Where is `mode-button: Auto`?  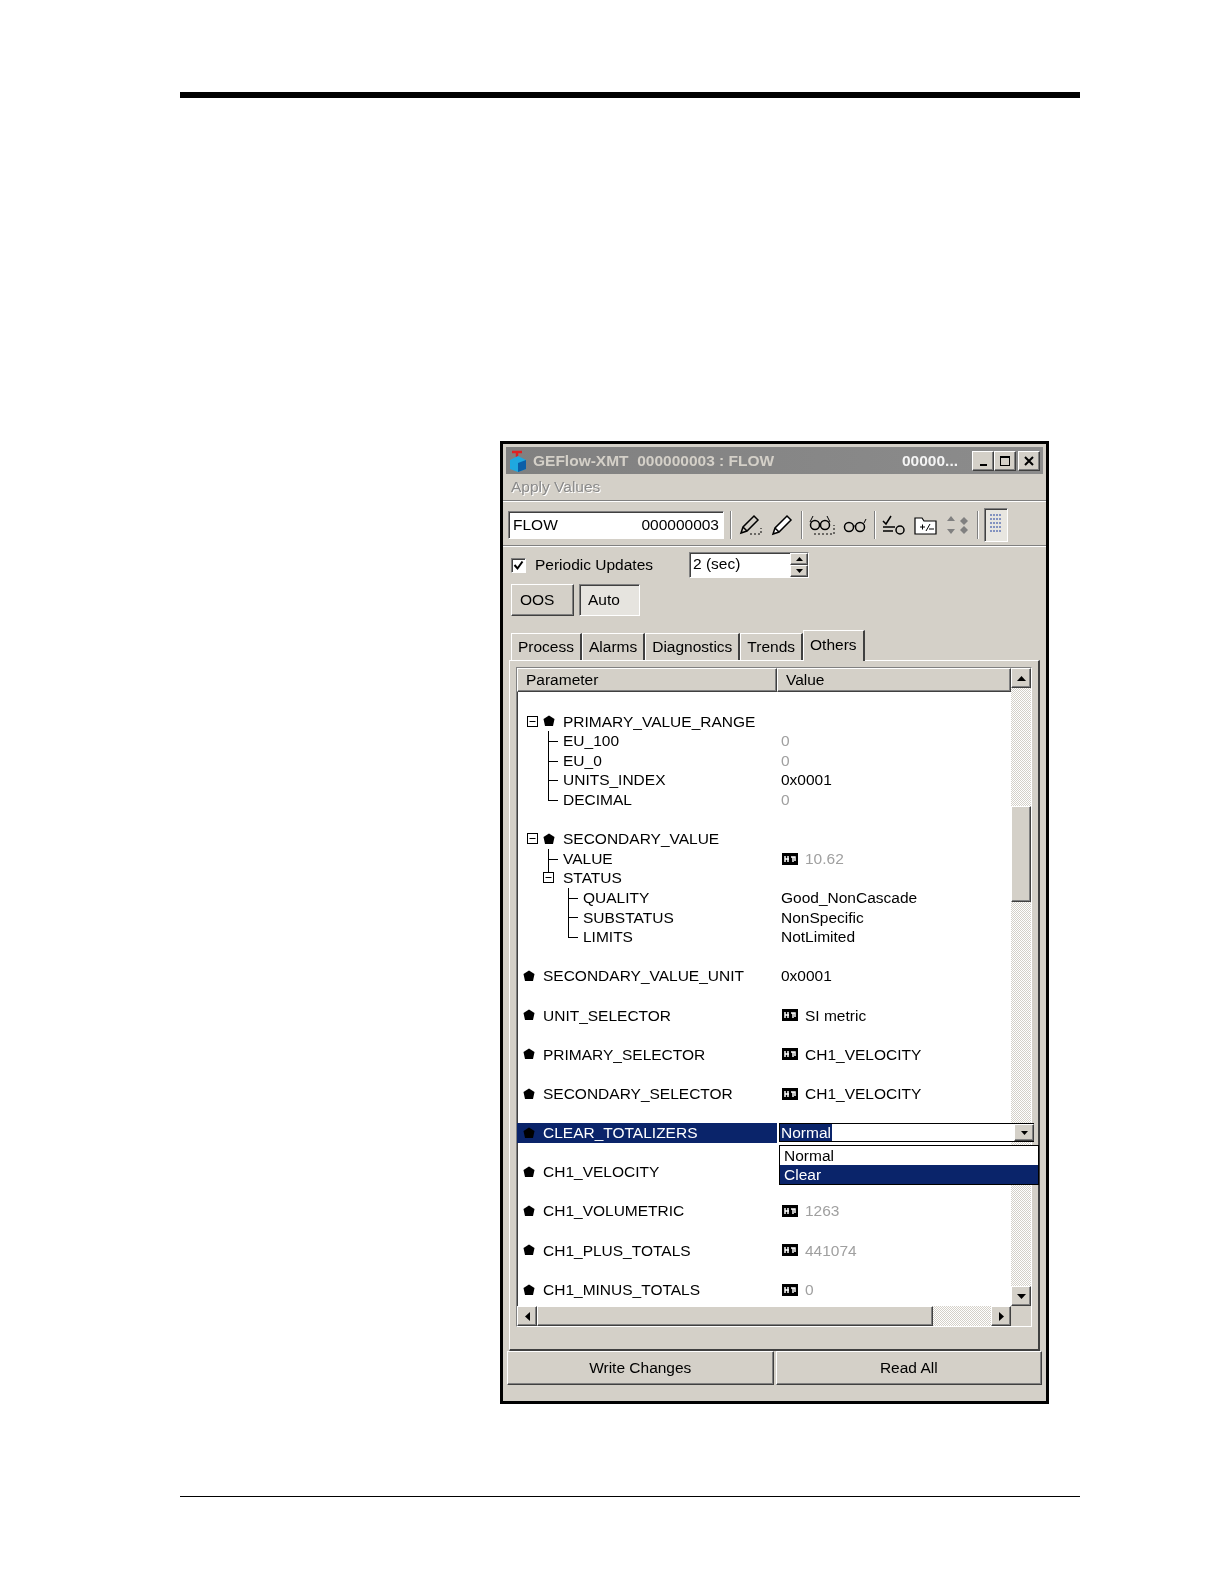
mode-button: Auto is located at coordinates (609, 600).